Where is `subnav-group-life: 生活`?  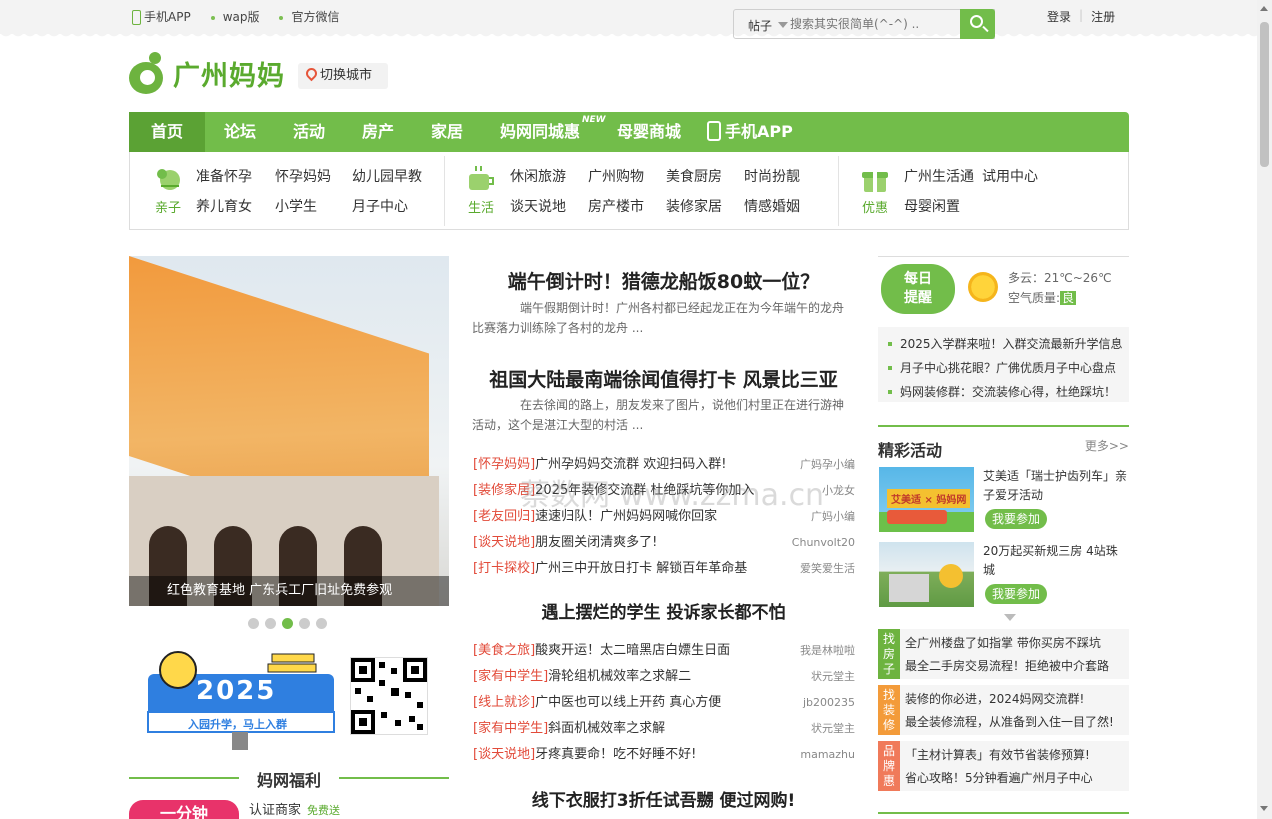 subnav-group-life: 生活 is located at coordinates (481, 190).